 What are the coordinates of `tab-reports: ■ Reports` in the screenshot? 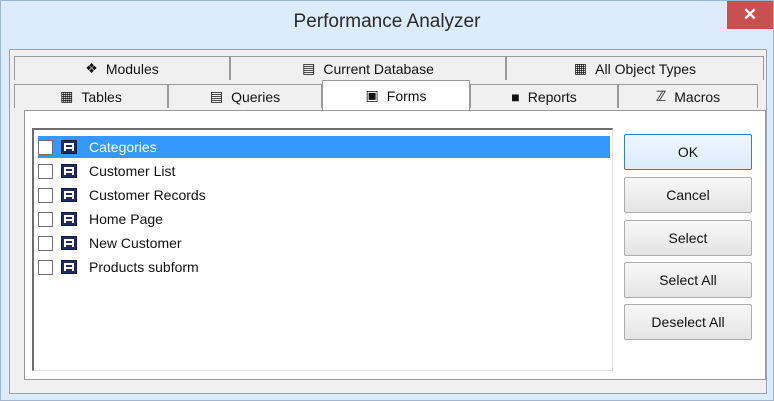 It's located at (544, 96).